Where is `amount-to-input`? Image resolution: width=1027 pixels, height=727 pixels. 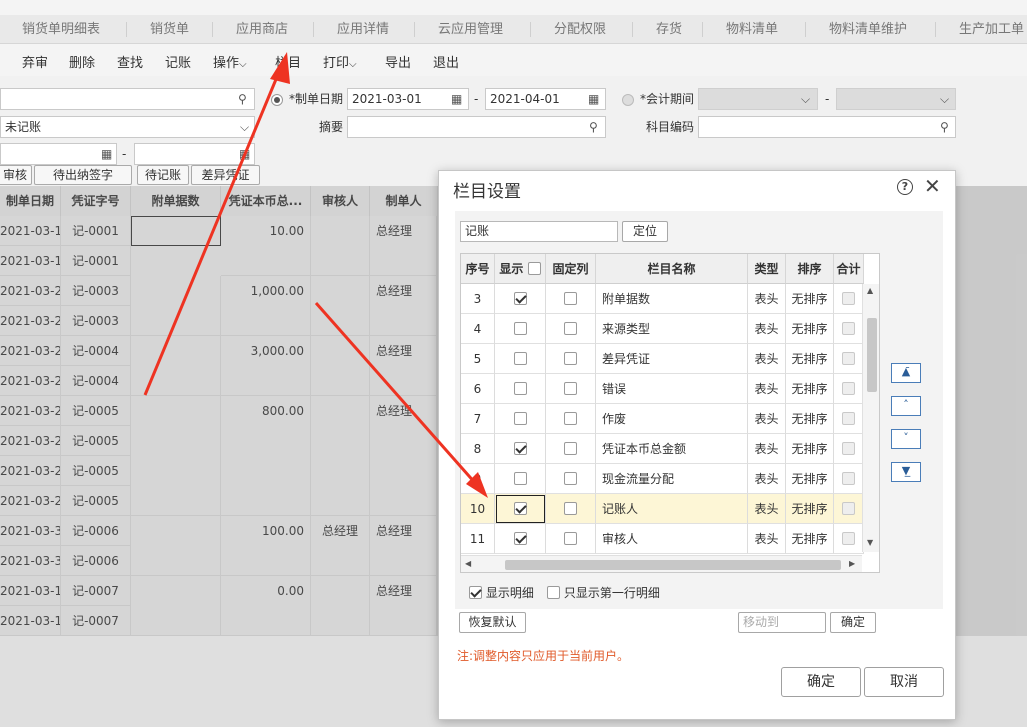 amount-to-input is located at coordinates (194, 154).